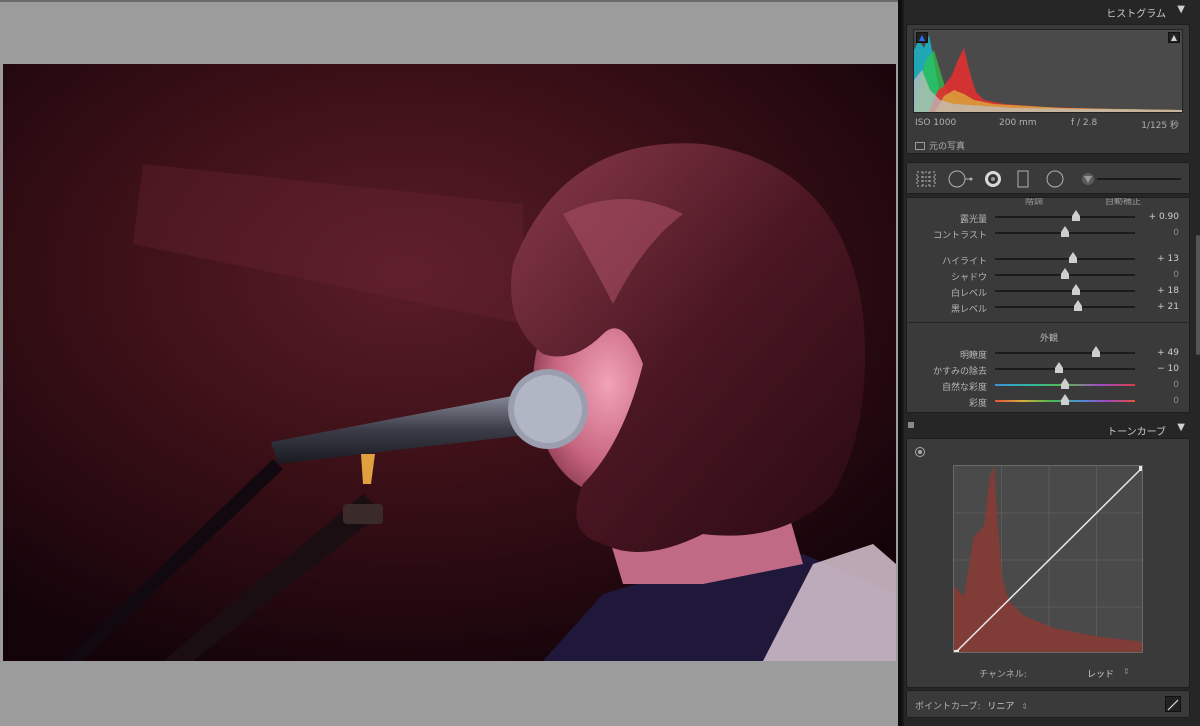 The width and height of the screenshot is (1200, 726). Describe the element at coordinates (936, 123) in the screenshot. I see `iso-value: ISO 1000` at that location.